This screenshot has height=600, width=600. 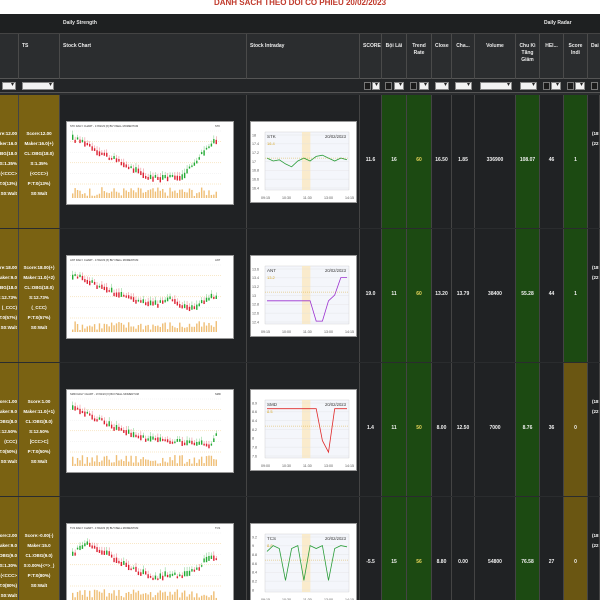 What do you see at coordinates (9, 56) in the screenshot?
I see `col-cut` at bounding box center [9, 56].